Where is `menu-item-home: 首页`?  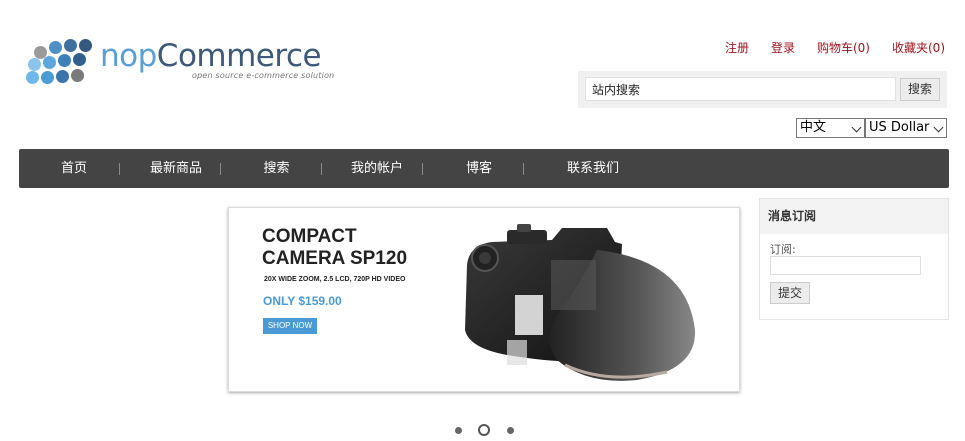
menu-item-home: 首页 is located at coordinates (74, 168).